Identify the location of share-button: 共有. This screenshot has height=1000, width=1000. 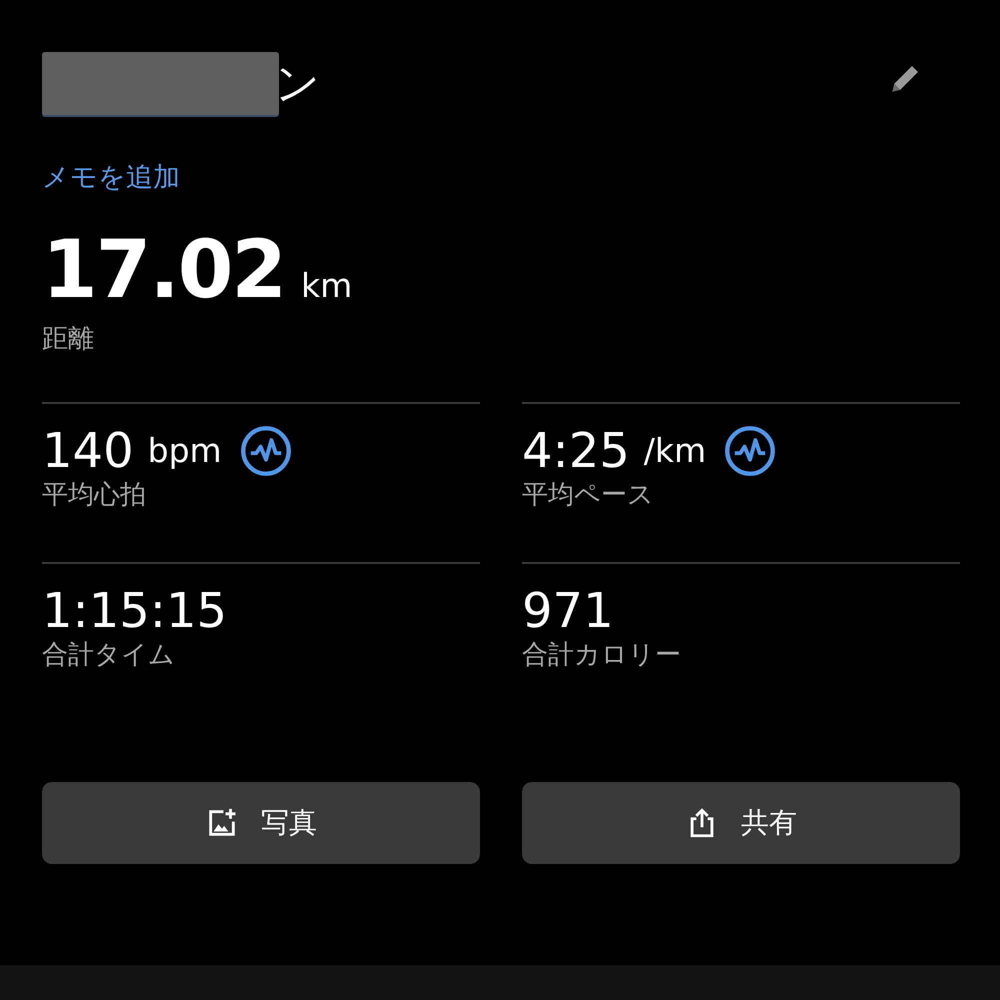
(741, 823).